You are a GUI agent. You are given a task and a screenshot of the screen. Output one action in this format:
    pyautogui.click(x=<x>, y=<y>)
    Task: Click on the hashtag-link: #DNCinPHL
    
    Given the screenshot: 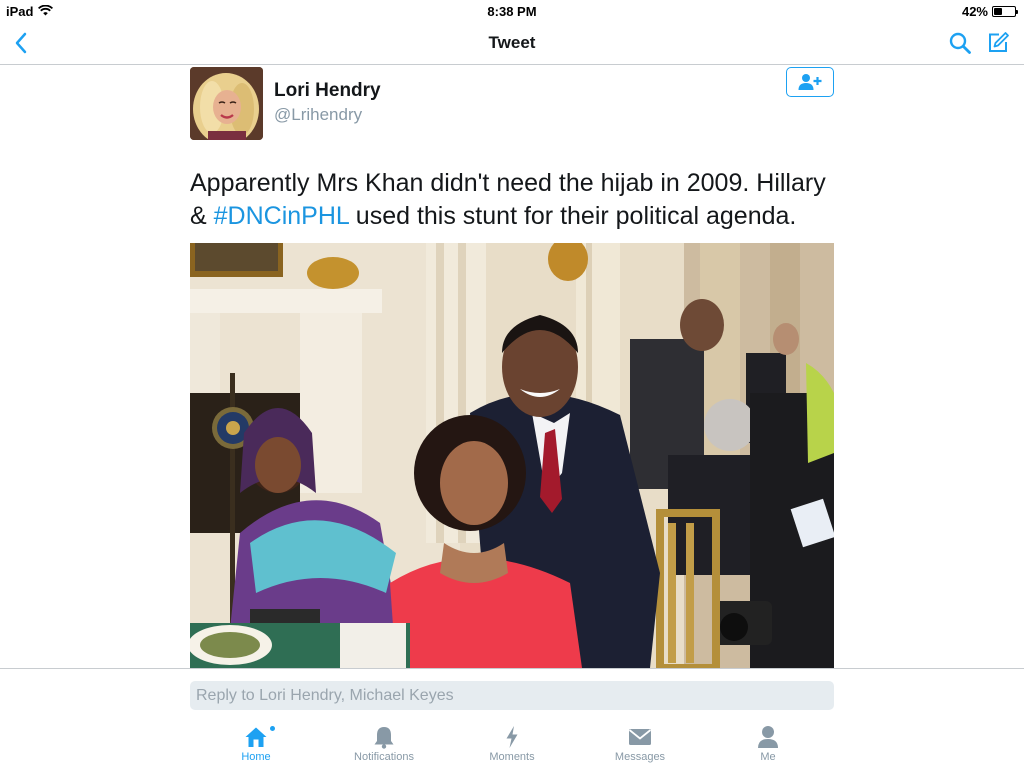 What is the action you would take?
    pyautogui.click(x=281, y=216)
    